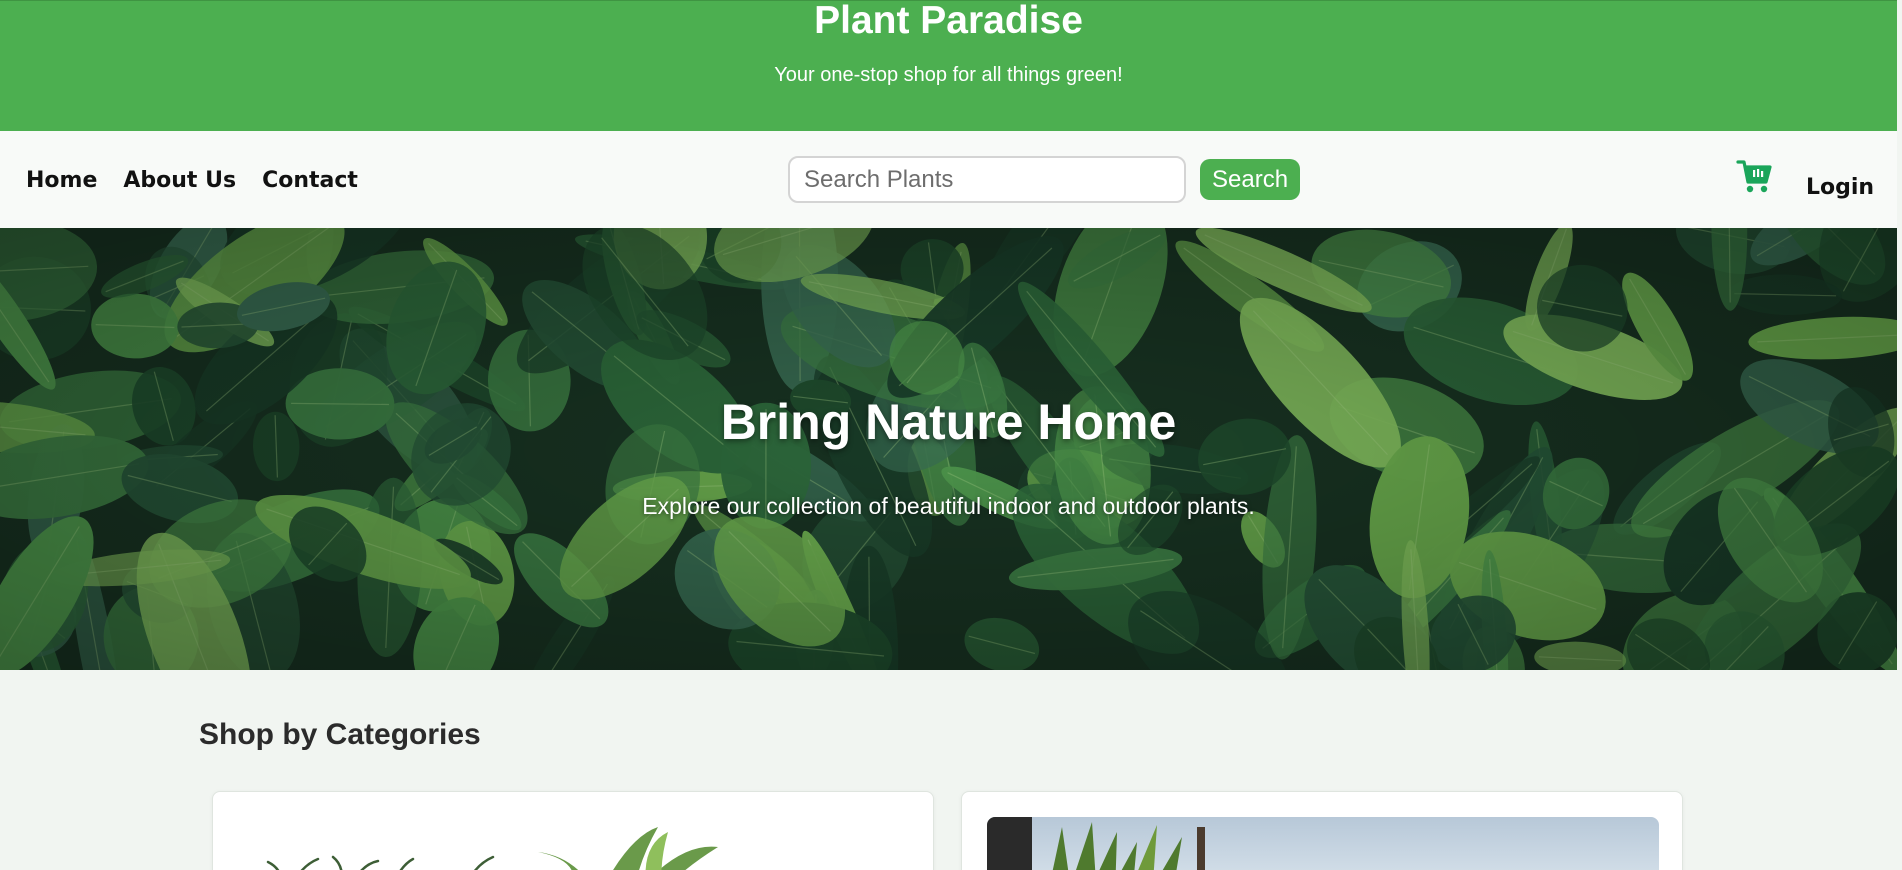  What do you see at coordinates (310, 181) in the screenshot?
I see `nav-link-contact: Contact` at bounding box center [310, 181].